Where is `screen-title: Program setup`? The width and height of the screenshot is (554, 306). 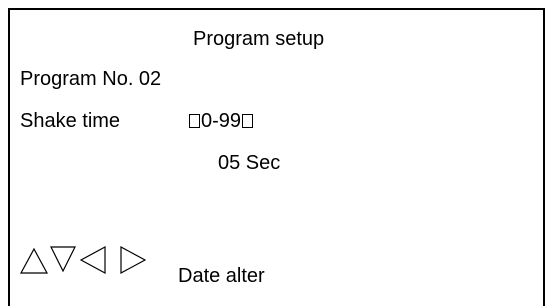 screen-title: Program setup is located at coordinates (259, 39).